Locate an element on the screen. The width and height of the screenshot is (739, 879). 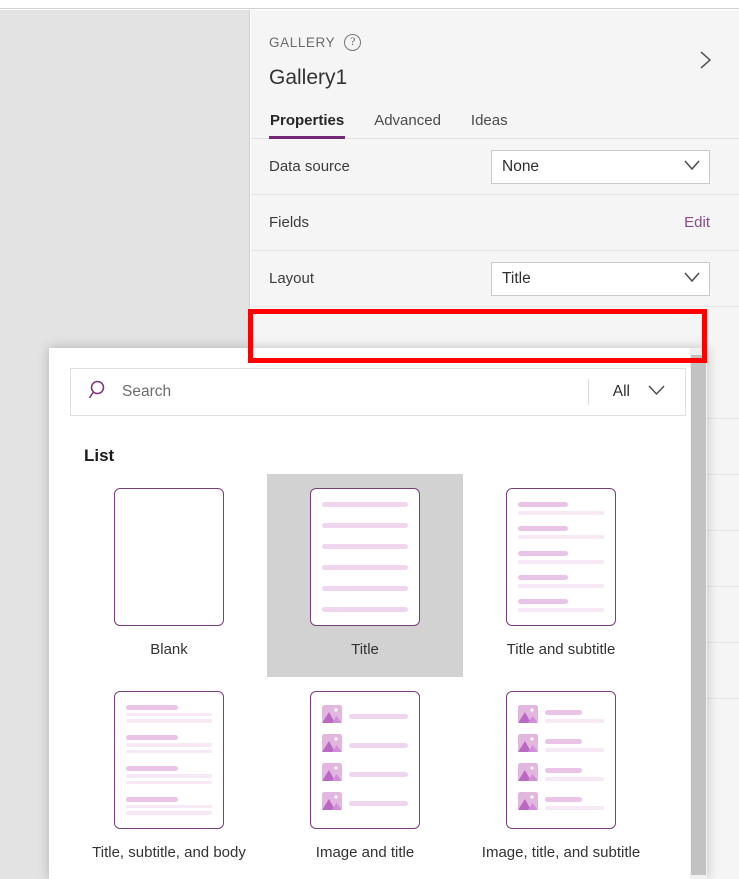
data-source-dropdown: None is located at coordinates (600, 166).